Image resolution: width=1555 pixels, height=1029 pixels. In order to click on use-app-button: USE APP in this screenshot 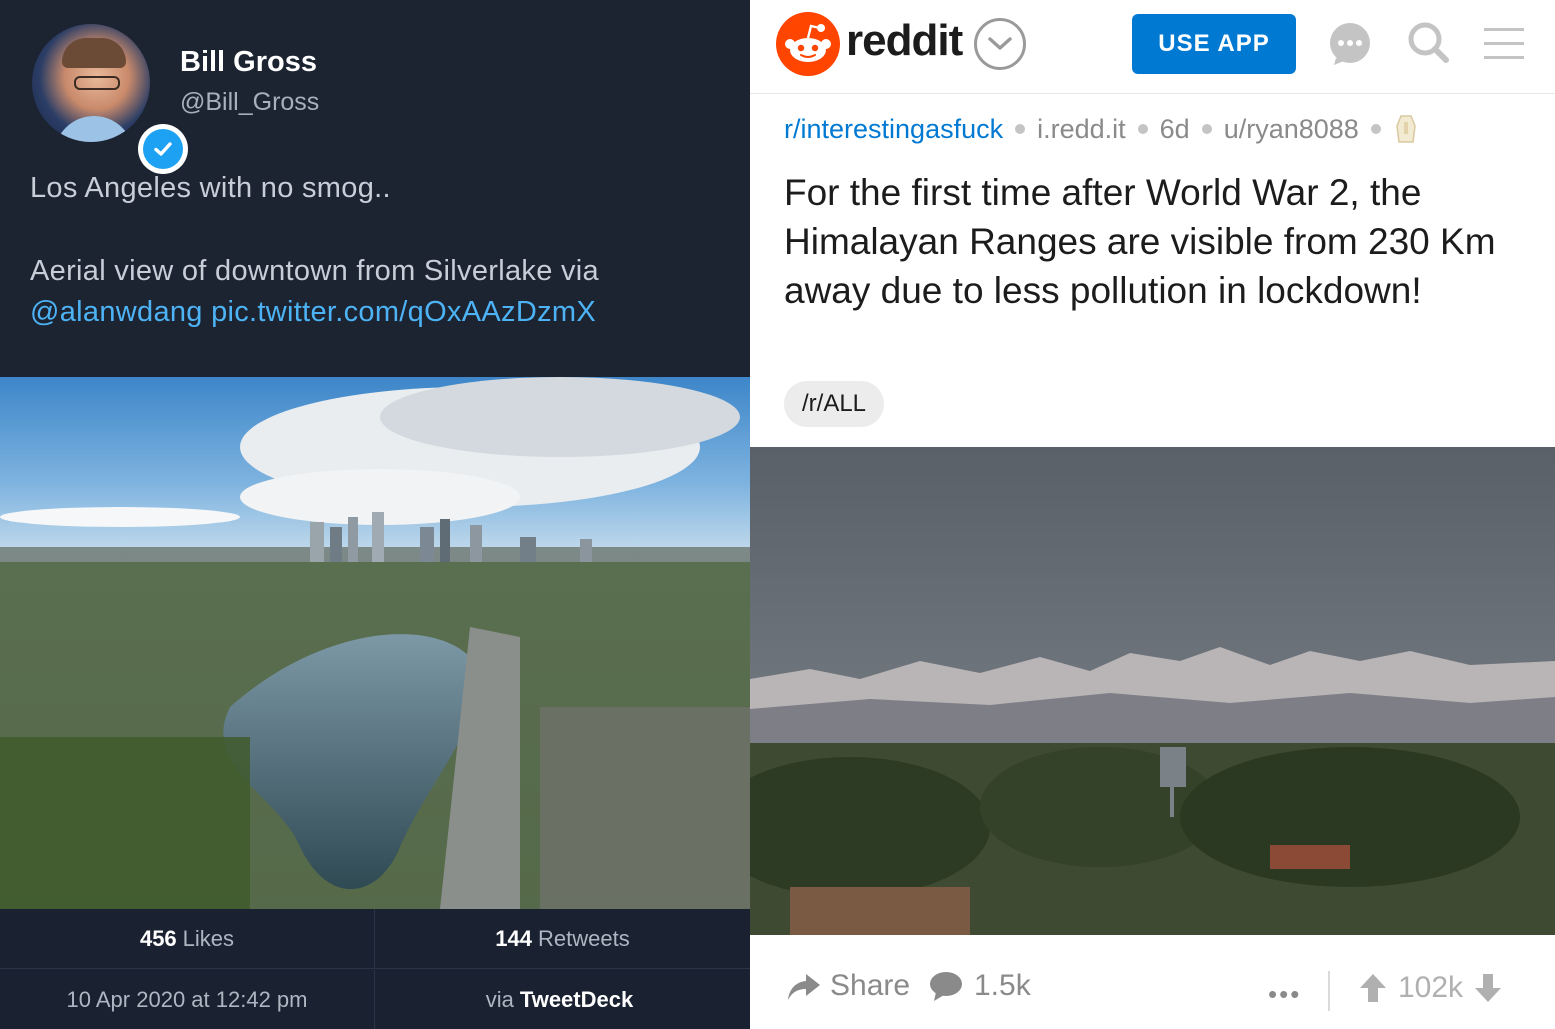, I will do `click(1214, 44)`.